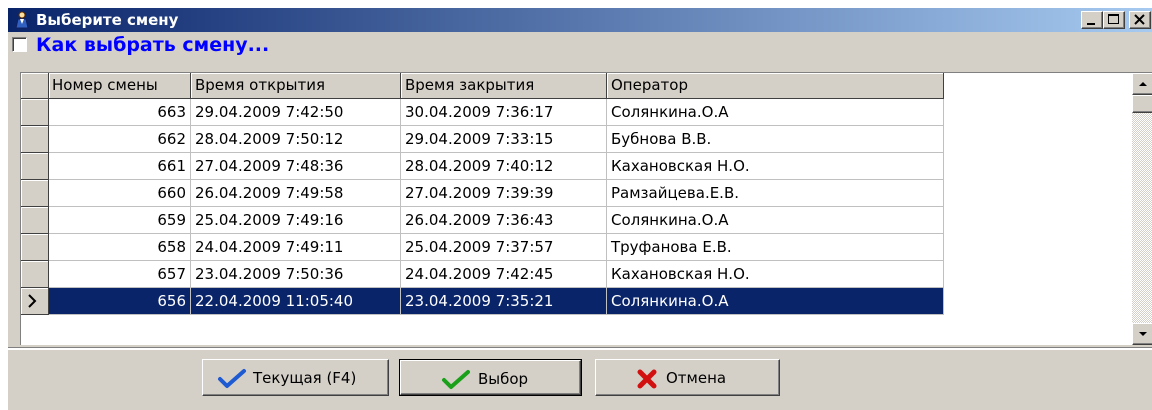  What do you see at coordinates (296, 220) in the screenshot?
I see `cell-opened: 25.04.2009 7:49:16` at bounding box center [296, 220].